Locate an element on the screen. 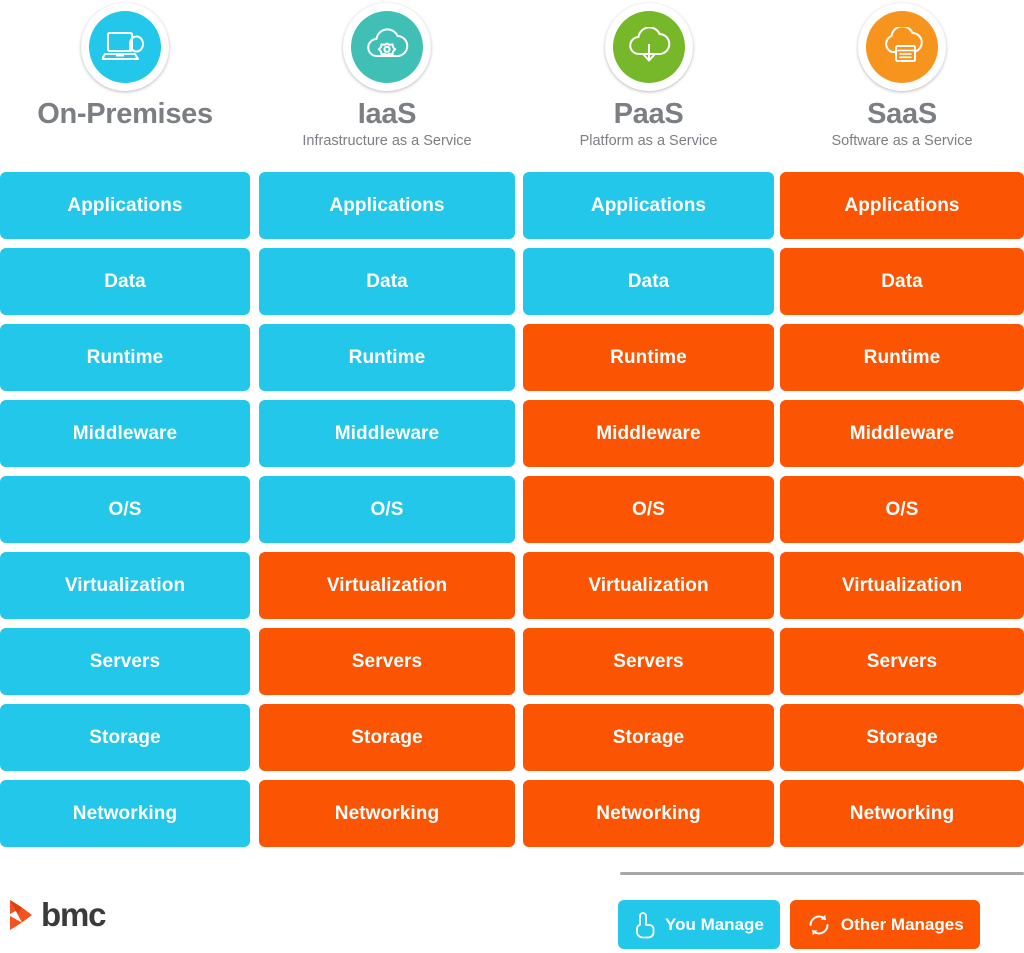  cell-iaas-servers: Servers is located at coordinates (387, 661).